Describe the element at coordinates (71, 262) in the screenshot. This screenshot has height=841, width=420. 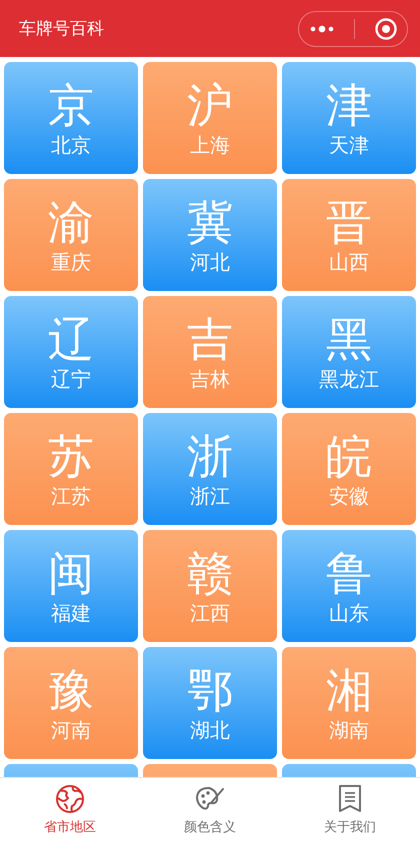
I see `province-name: 重庆` at that location.